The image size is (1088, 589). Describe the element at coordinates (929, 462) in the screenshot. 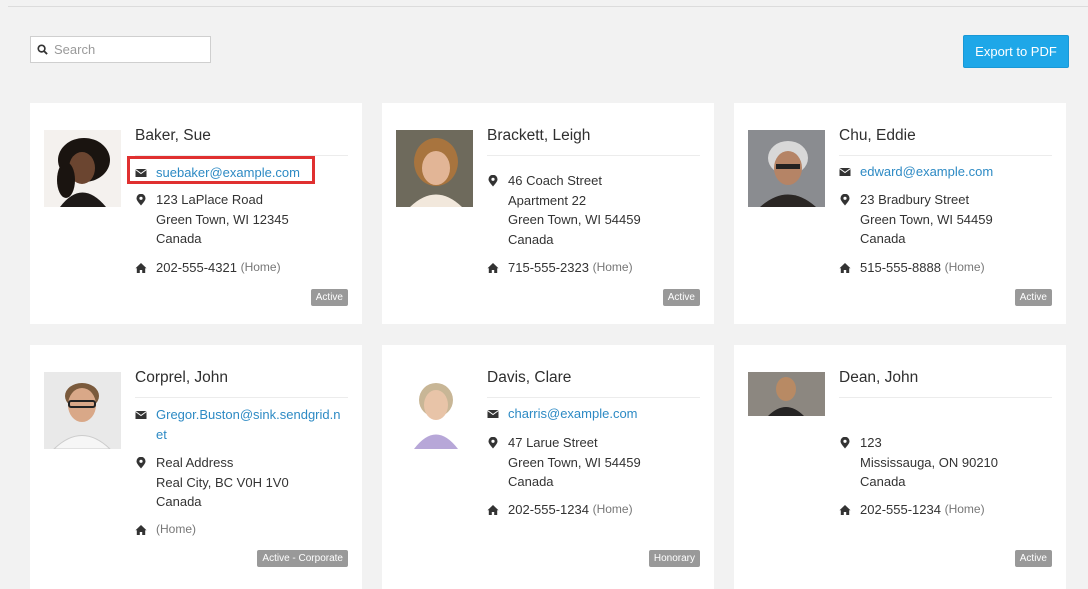

I see `address-line: Mississauga, ON 90210` at that location.